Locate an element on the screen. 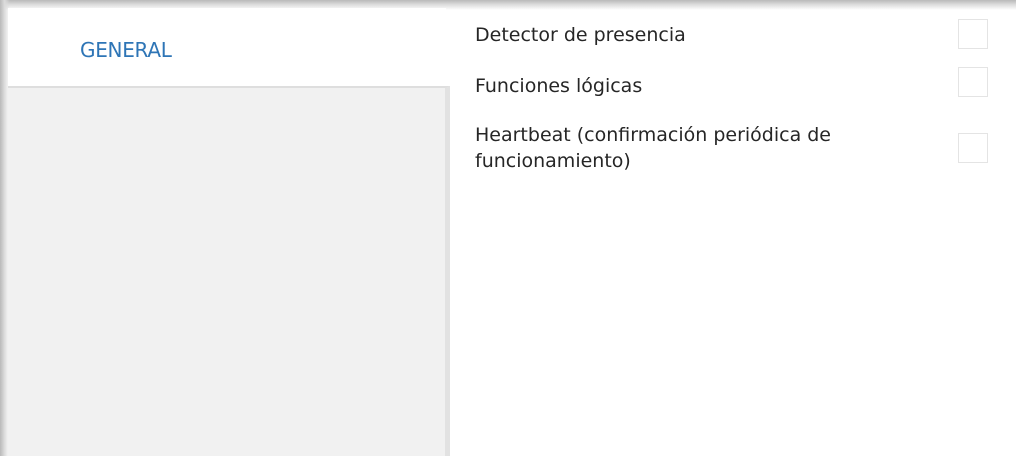  tab-general: GENERAL is located at coordinates (227, 48).